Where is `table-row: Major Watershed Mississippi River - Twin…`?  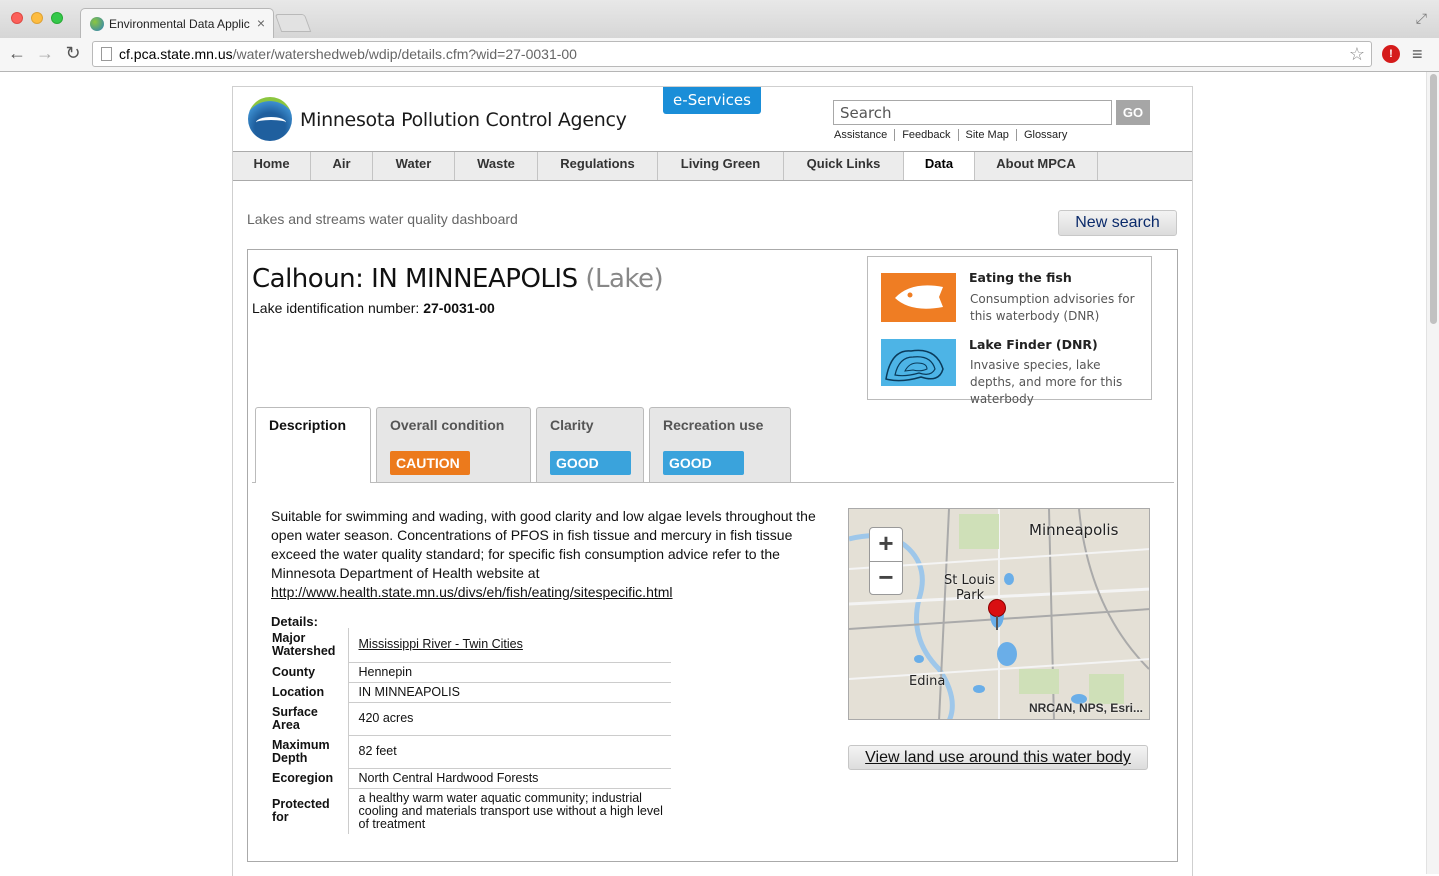
table-row: Major Watershed Mississippi River - Twin… is located at coordinates (471, 645).